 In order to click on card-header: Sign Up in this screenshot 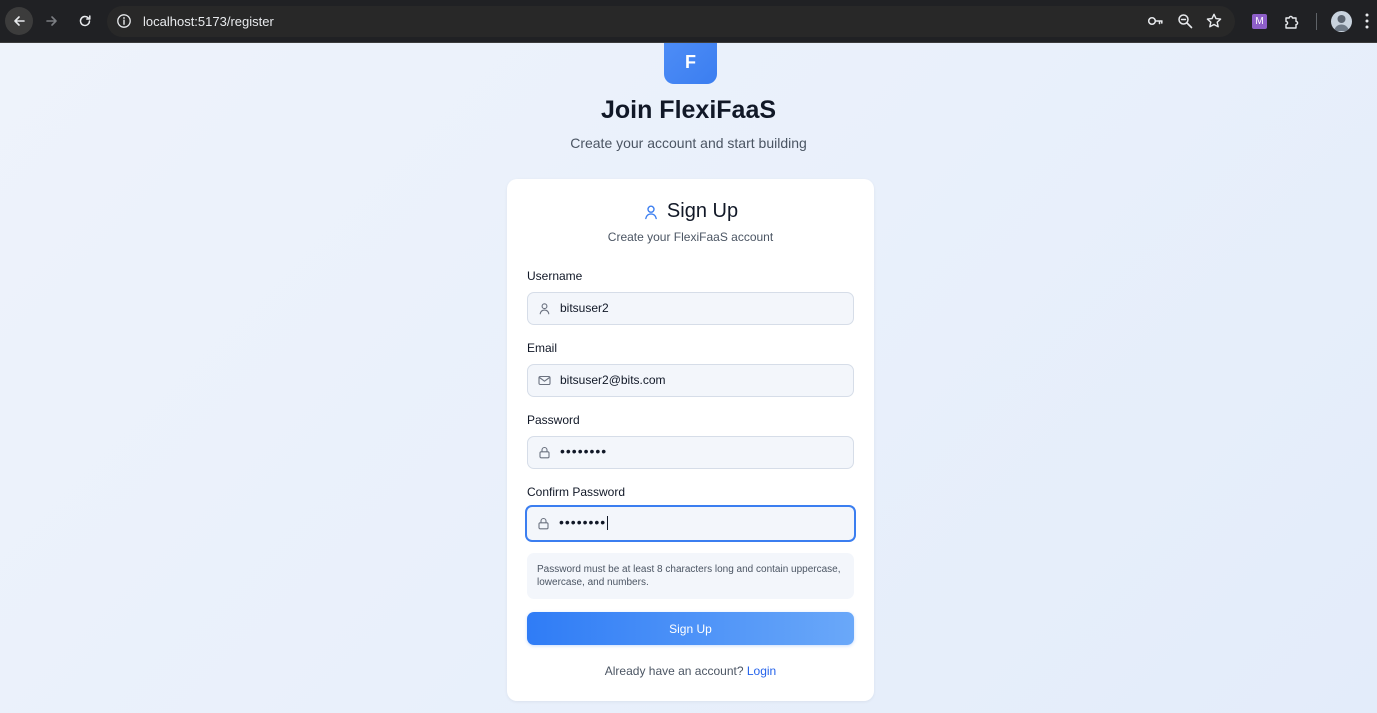, I will do `click(690, 211)`.